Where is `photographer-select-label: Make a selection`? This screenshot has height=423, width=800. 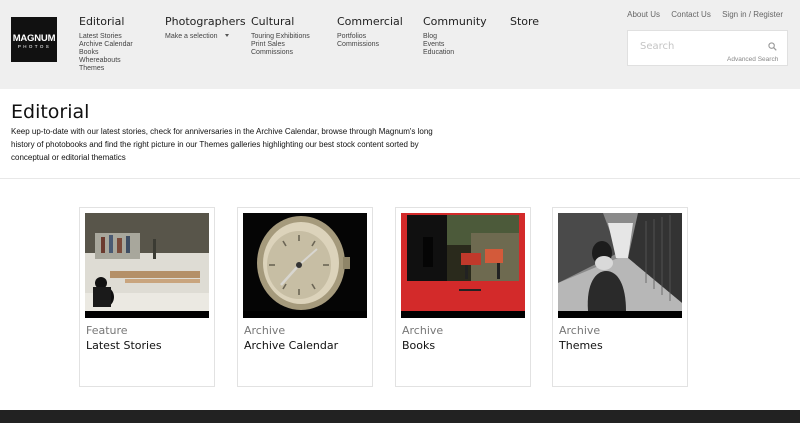 photographer-select-label: Make a selection is located at coordinates (191, 36).